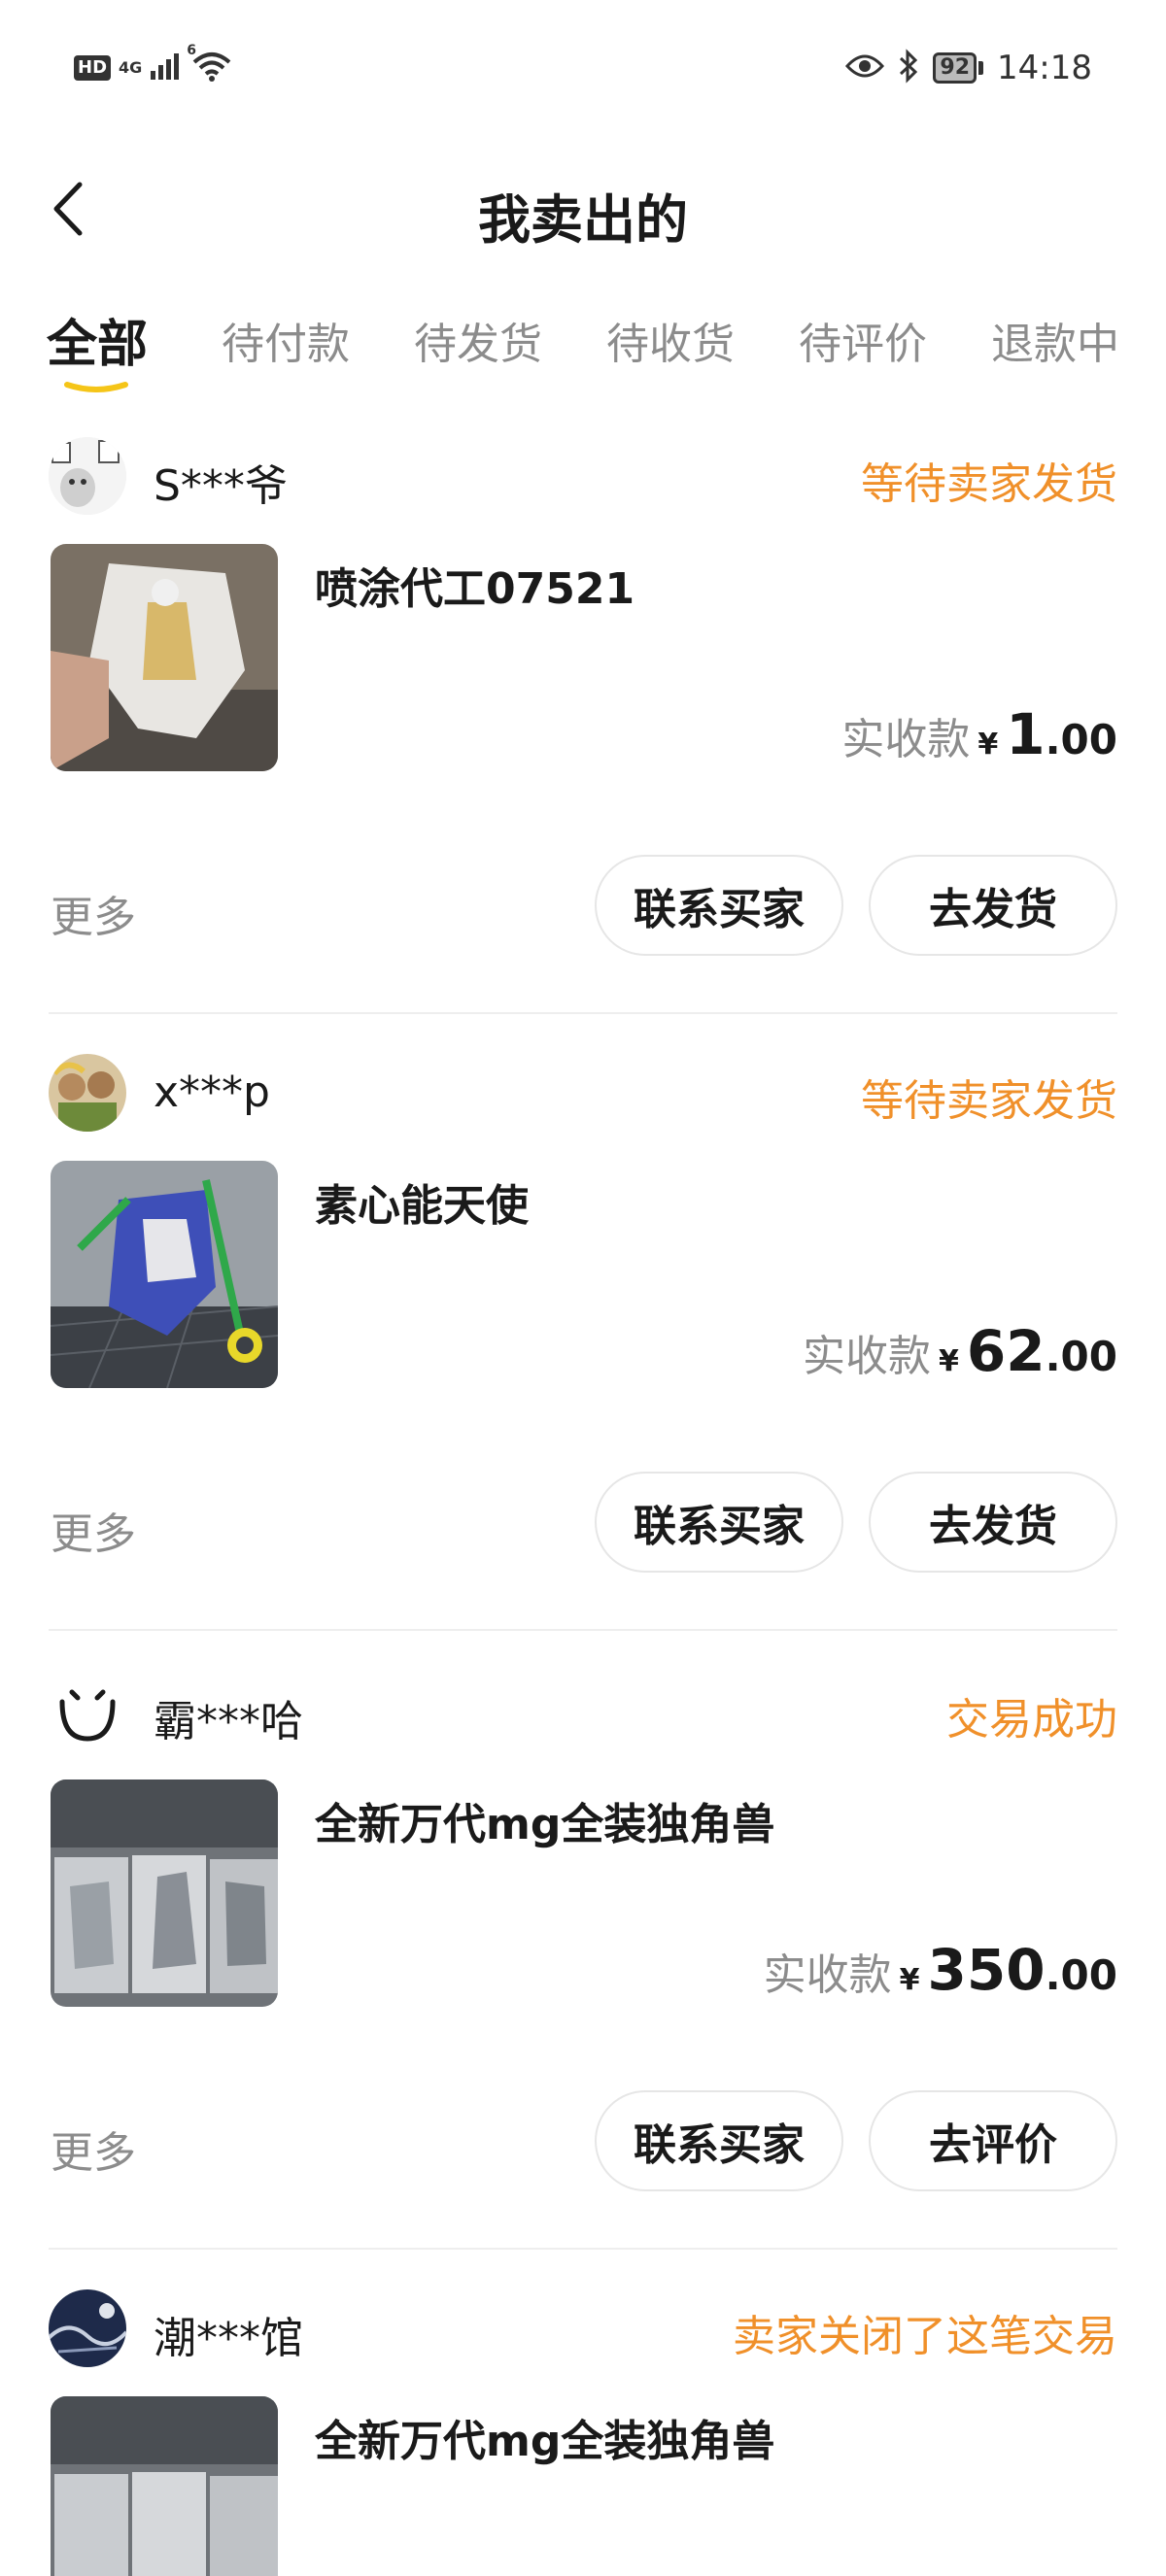  Describe the element at coordinates (210, 64) in the screenshot. I see `wifi-icon: 6` at that location.